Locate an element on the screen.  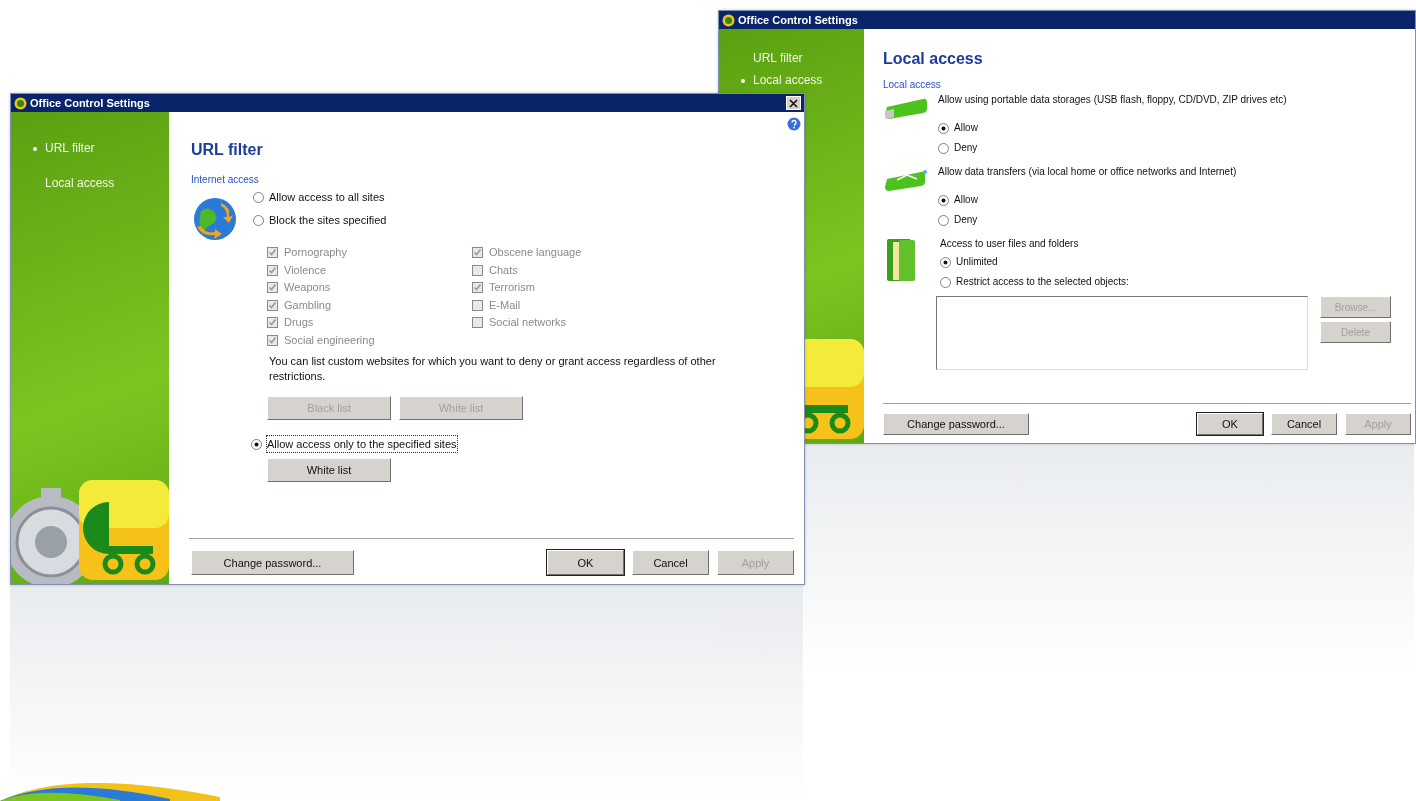
info-text: You can list custom websites for which you want to deny or grant access regardless of other restrictions. is located at coordinates (493, 369).